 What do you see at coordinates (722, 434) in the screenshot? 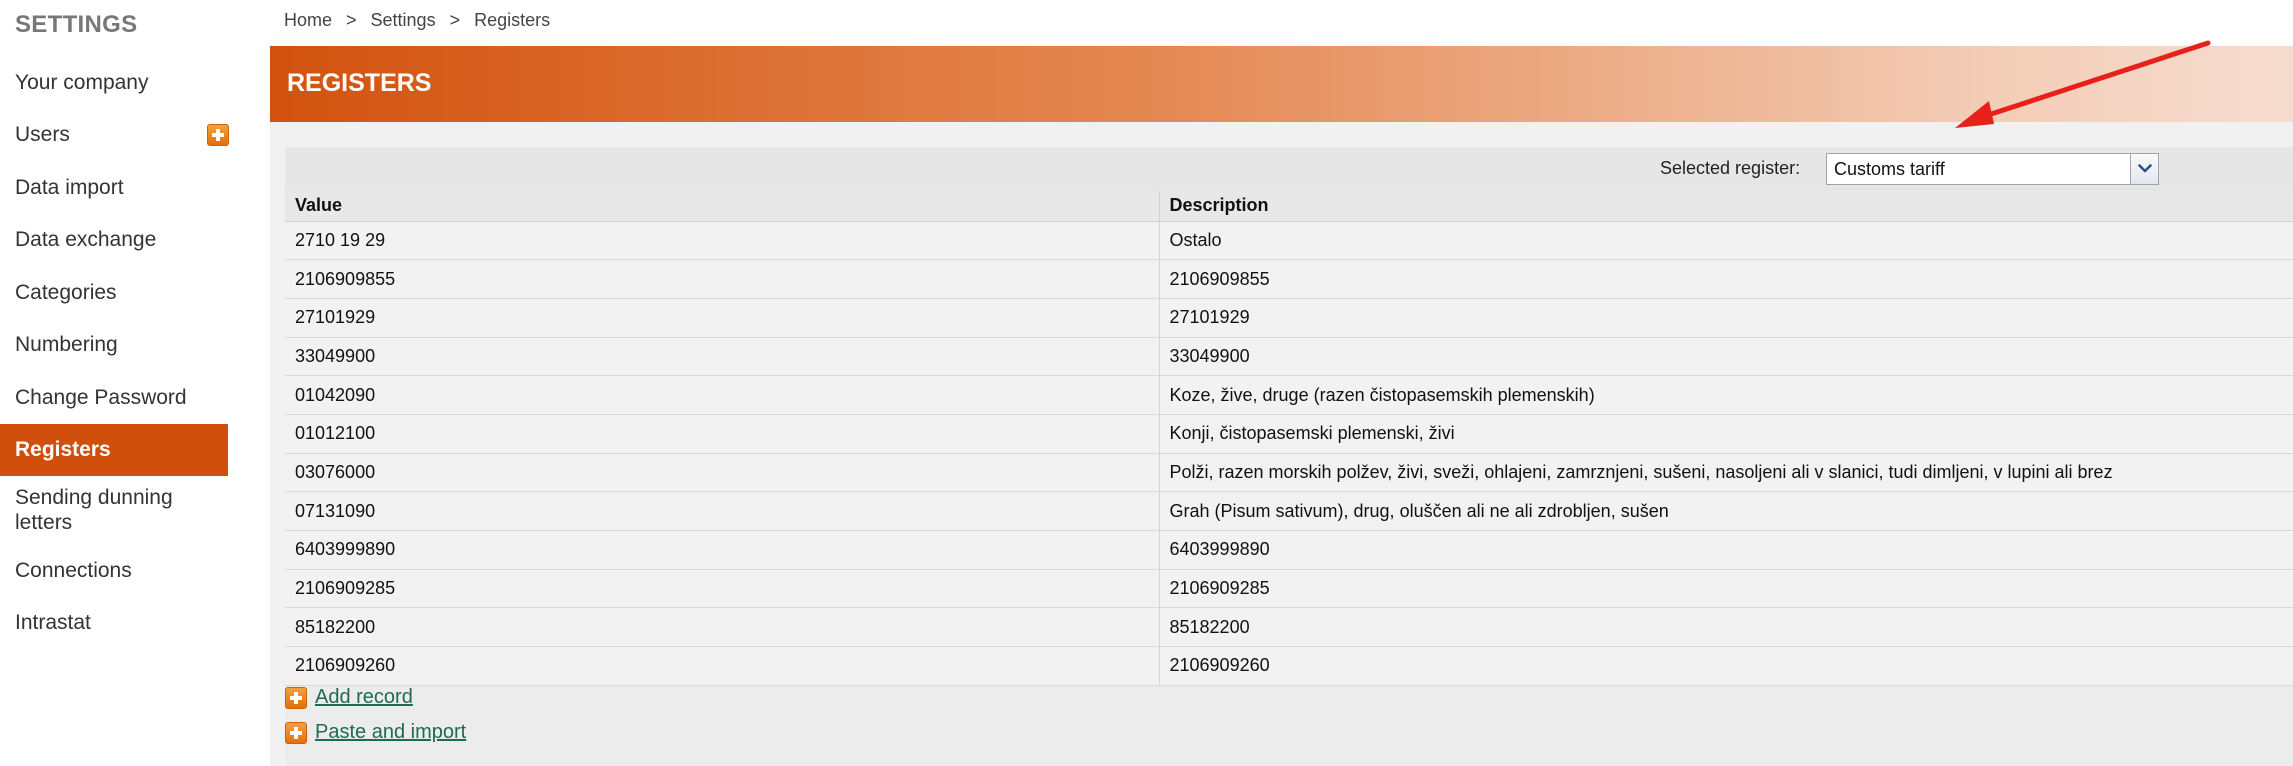
I see `cell-value: 01012100` at bounding box center [722, 434].